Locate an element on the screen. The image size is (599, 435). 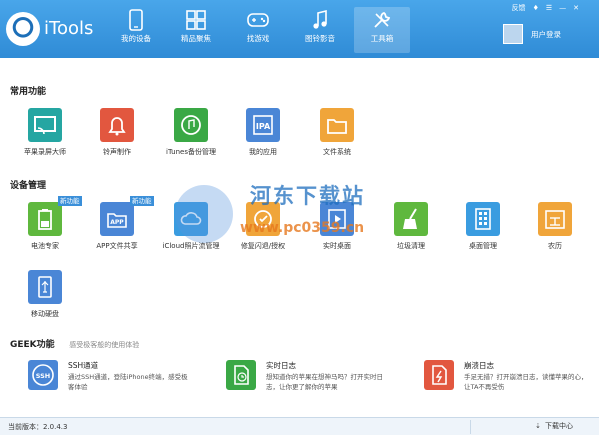
log-icon is located at coordinates (241, 375).